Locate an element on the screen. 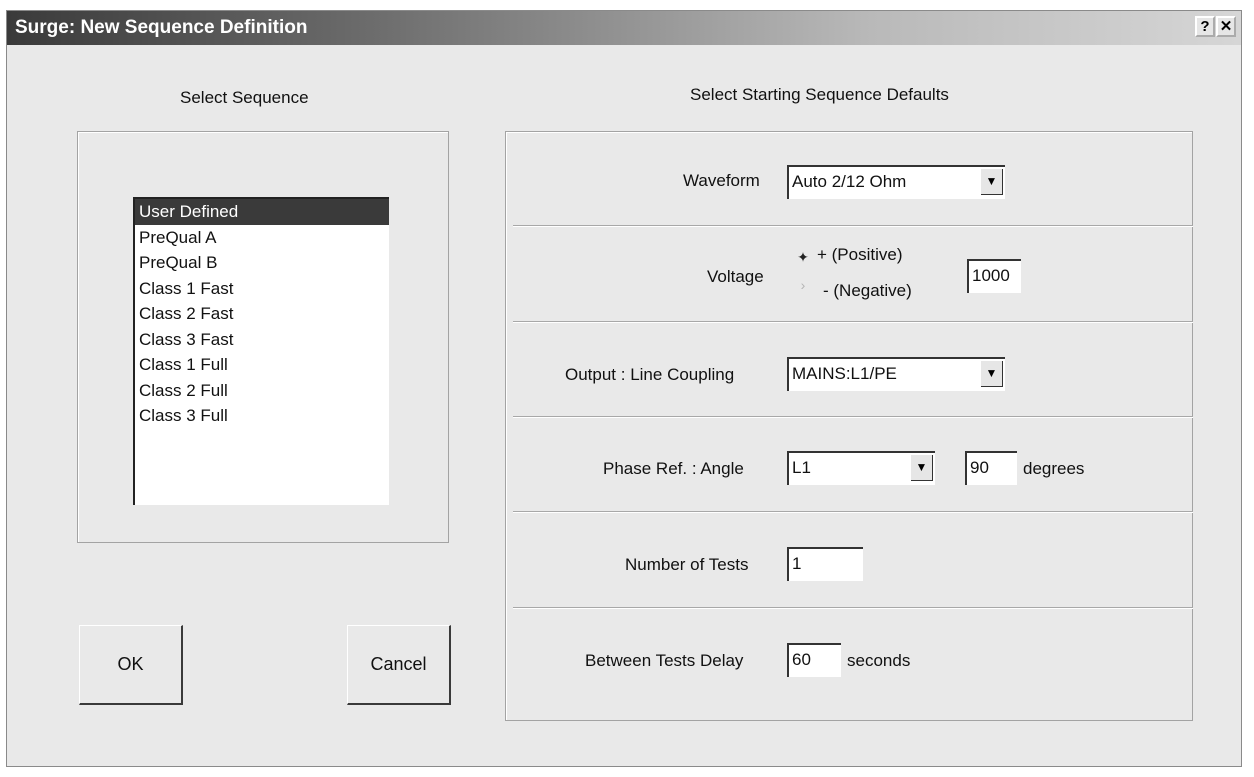 Image resolution: width=1254 pixels, height=777 pixels. waveform-label: Waveform is located at coordinates (721, 180).